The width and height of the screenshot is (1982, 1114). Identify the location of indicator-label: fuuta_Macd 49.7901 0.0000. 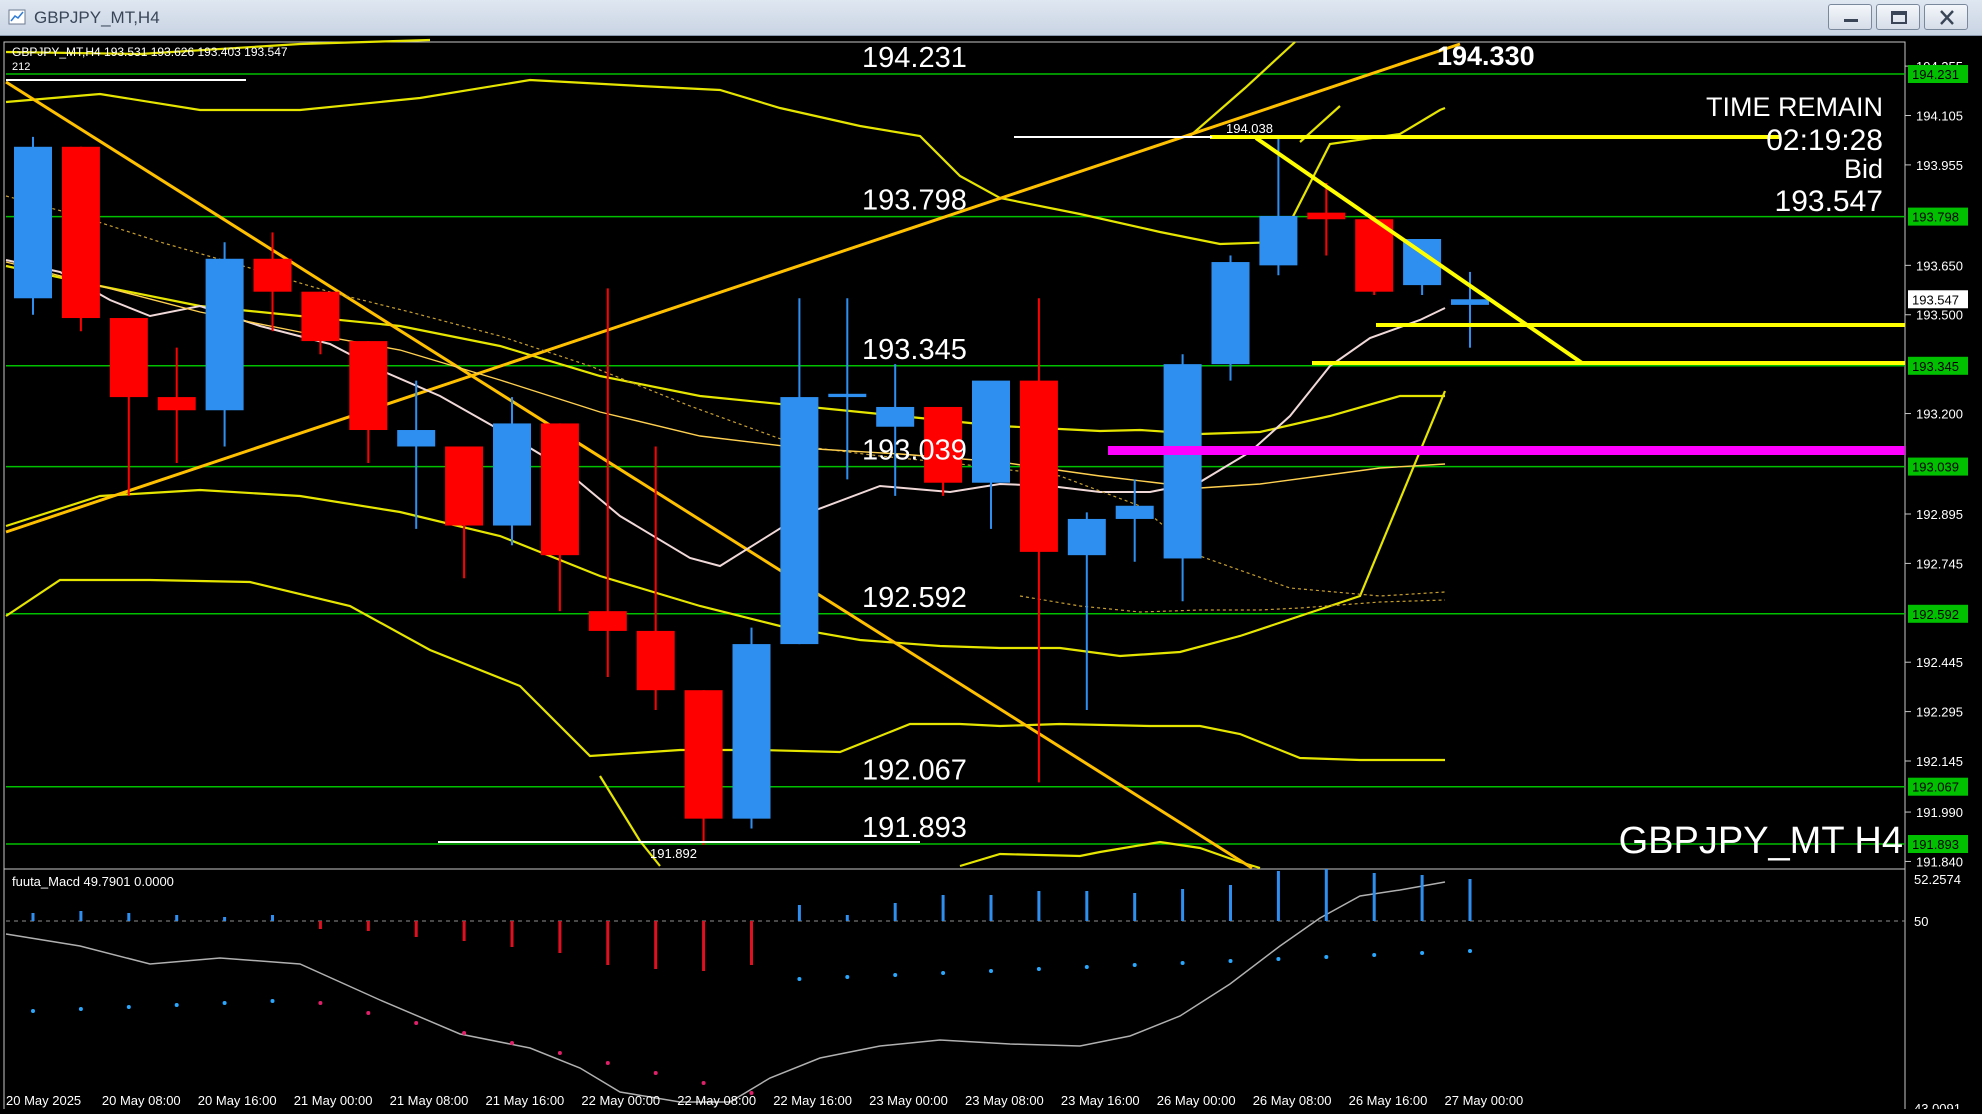
(93, 881).